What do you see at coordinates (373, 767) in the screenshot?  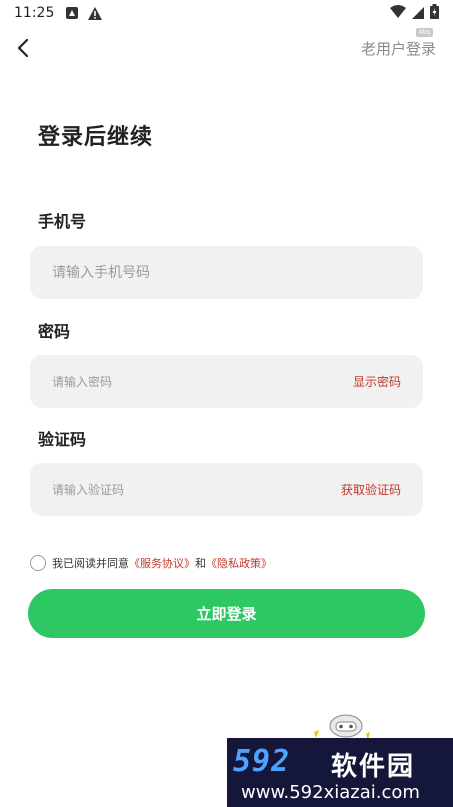 I see `watermark-name: 软件园` at bounding box center [373, 767].